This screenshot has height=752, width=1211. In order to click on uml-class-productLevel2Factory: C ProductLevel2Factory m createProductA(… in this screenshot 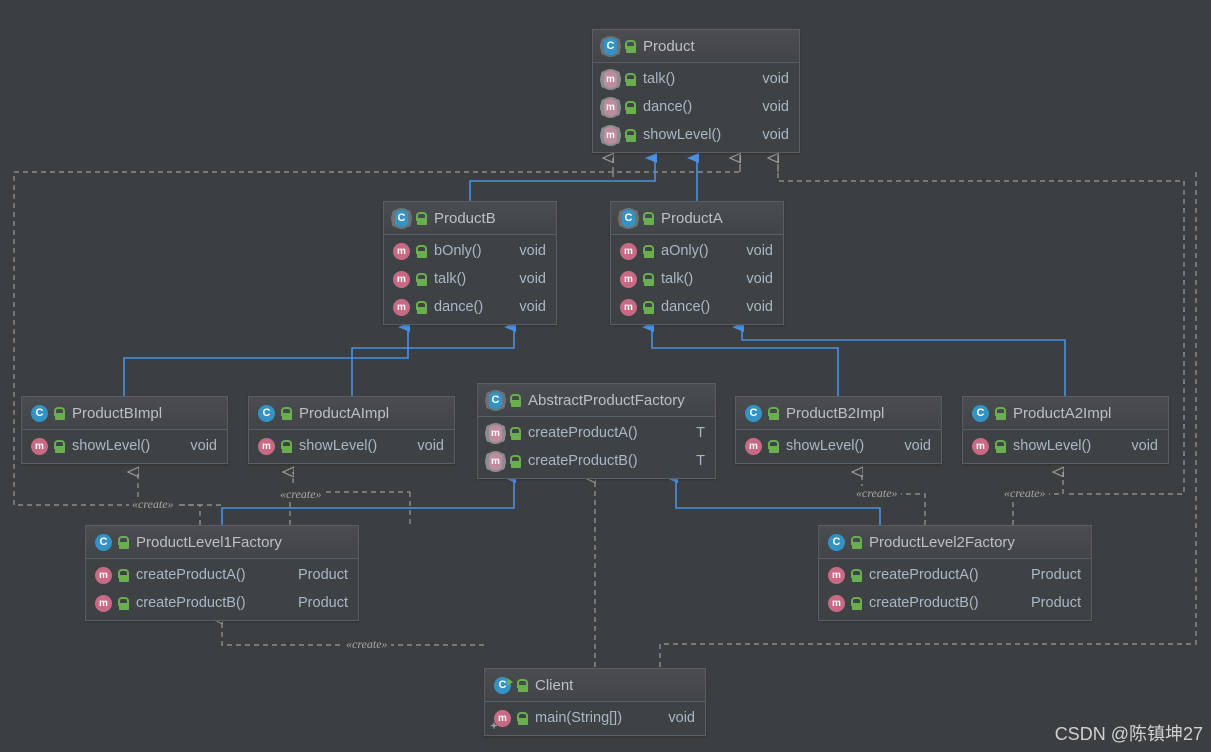, I will do `click(955, 573)`.